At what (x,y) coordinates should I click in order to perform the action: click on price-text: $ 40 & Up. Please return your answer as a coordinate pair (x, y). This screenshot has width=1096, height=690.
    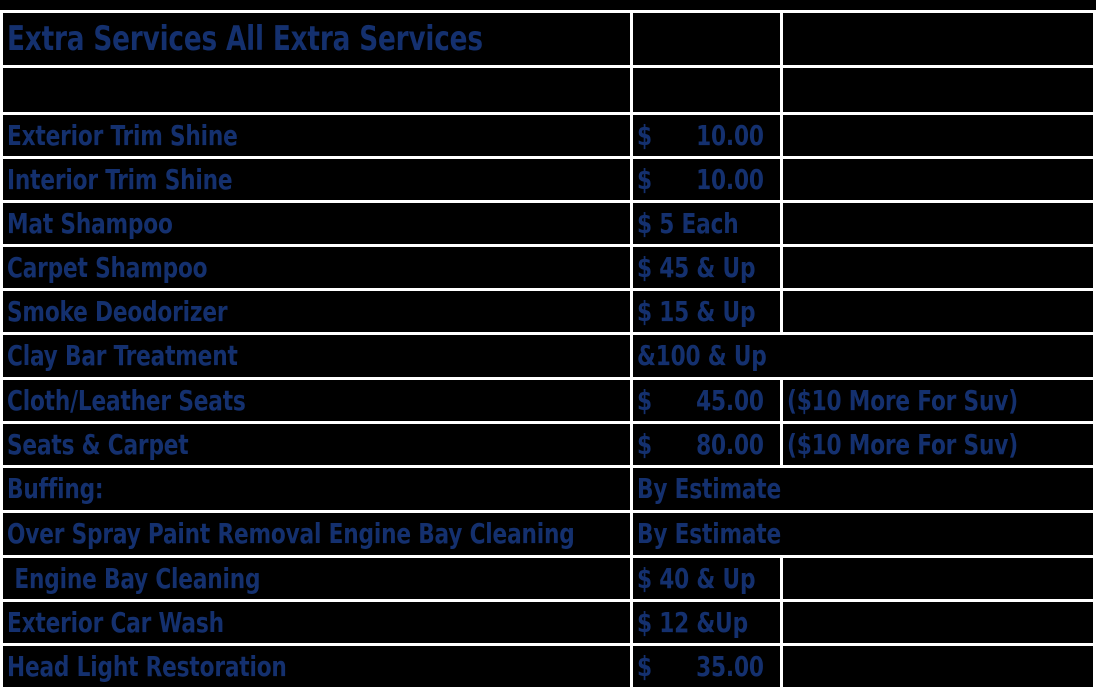
    Looking at the image, I should click on (696, 578).